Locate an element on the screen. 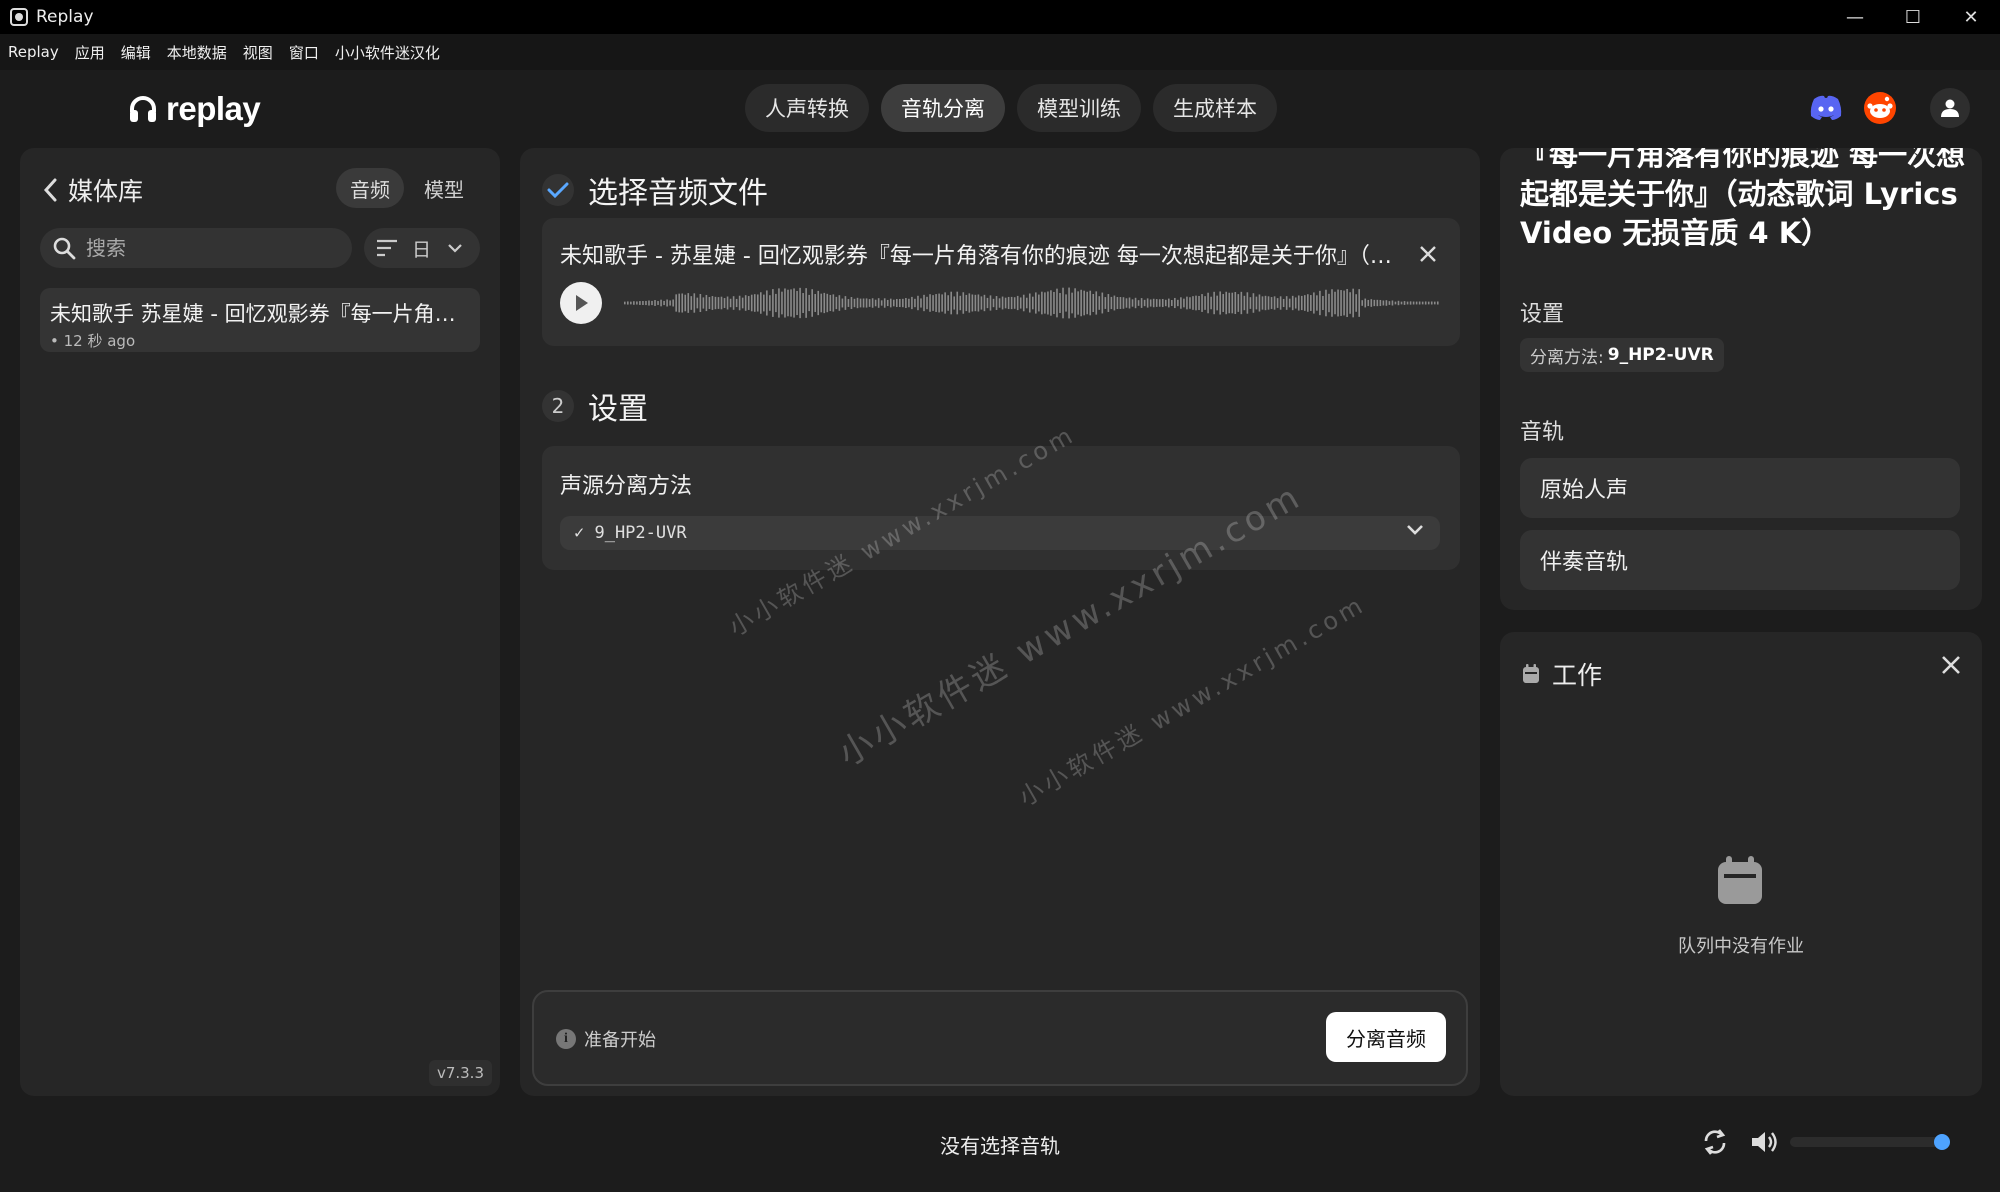 Image resolution: width=2000 pixels, height=1192 pixels. volume-slider is located at coordinates (1868, 1142).